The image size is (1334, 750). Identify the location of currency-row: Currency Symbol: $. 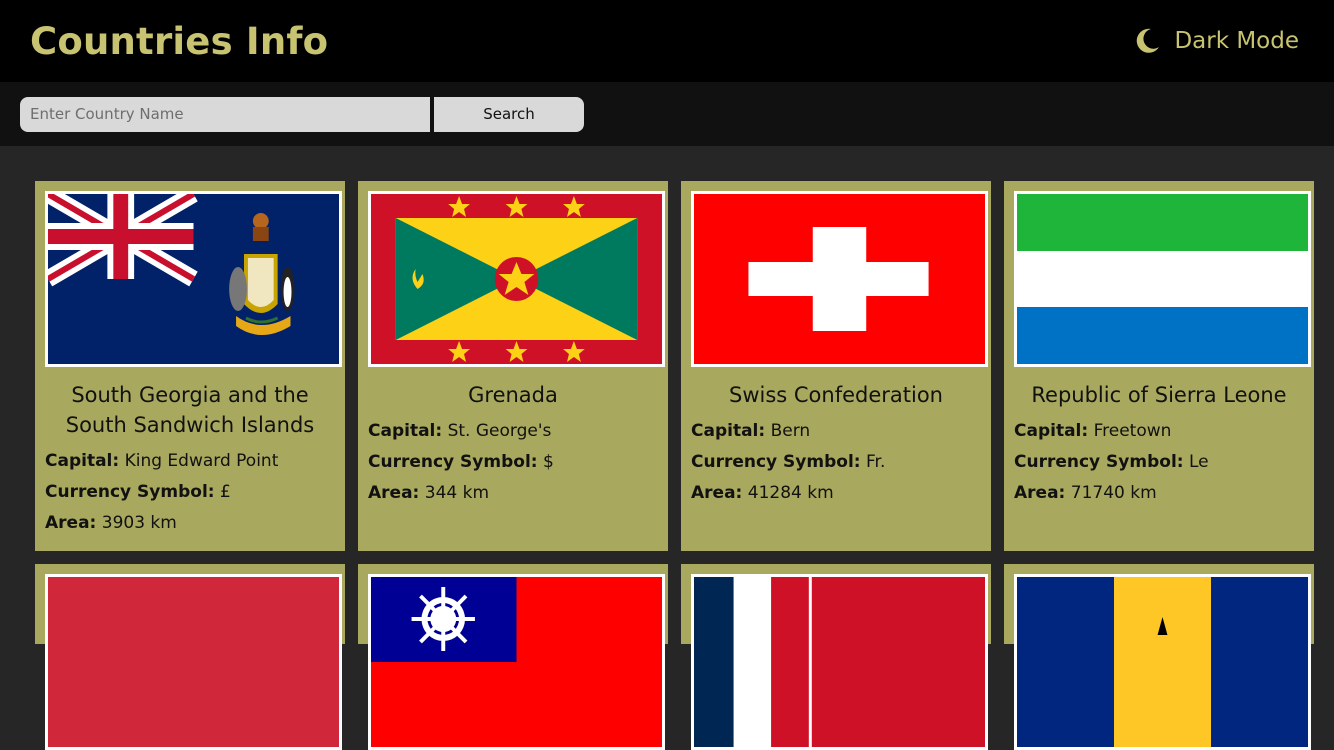
(461, 462).